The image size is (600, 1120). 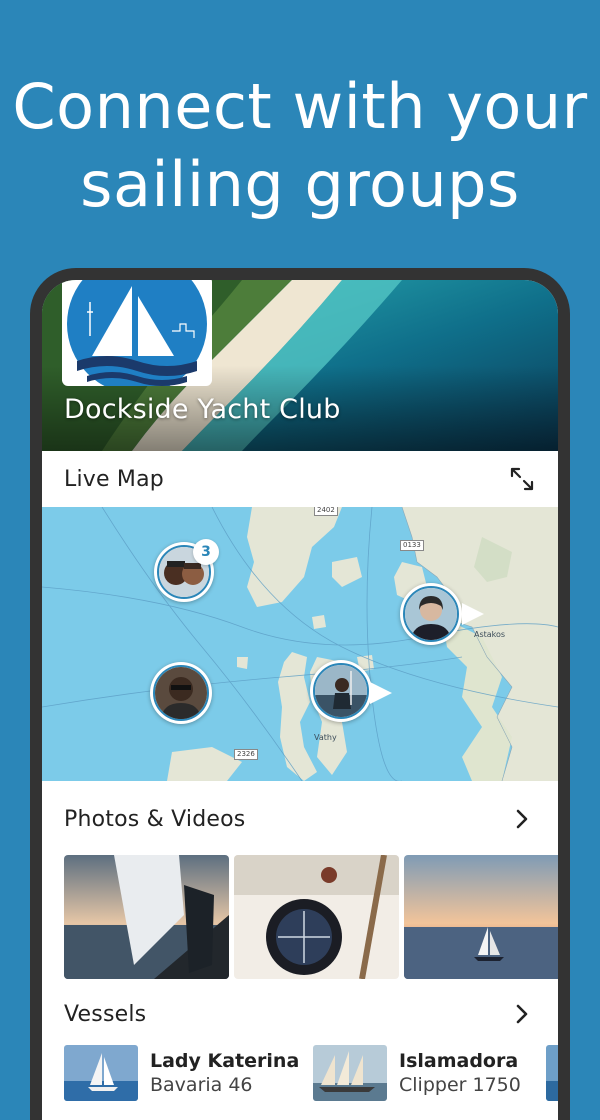 What do you see at coordinates (155, 819) in the screenshot?
I see `photos-title: Photos & Videos` at bounding box center [155, 819].